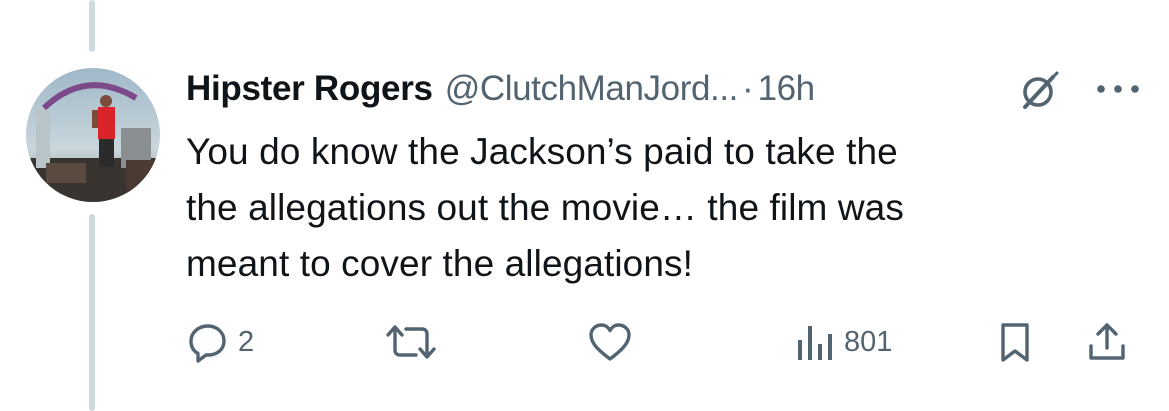 Image resolution: width=1169 pixels, height=411 pixels. What do you see at coordinates (92, 26) in the screenshot?
I see `thread-line-top` at bounding box center [92, 26].